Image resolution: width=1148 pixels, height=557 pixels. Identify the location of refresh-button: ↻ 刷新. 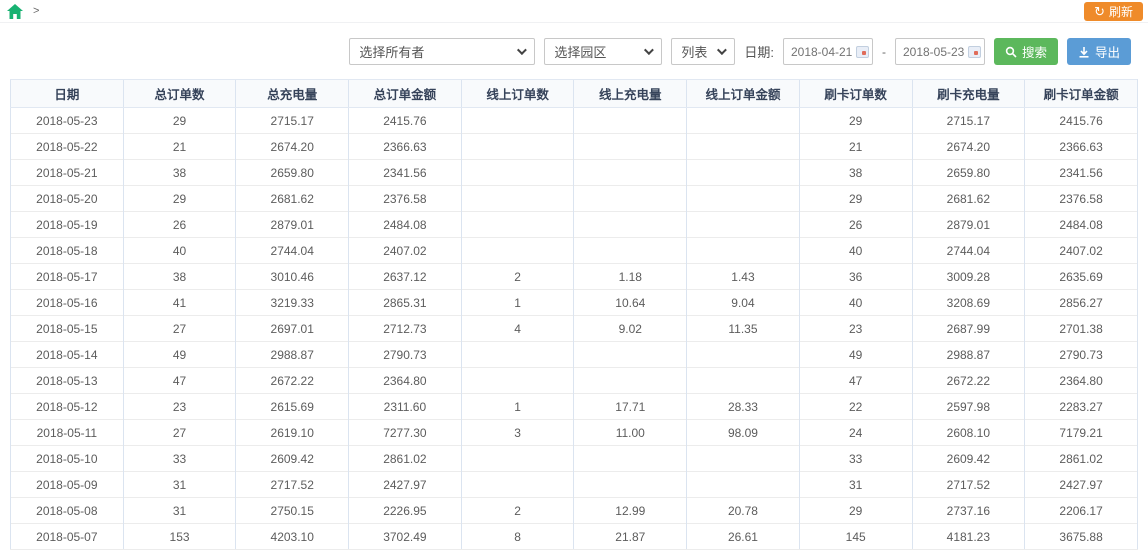
(1113, 11).